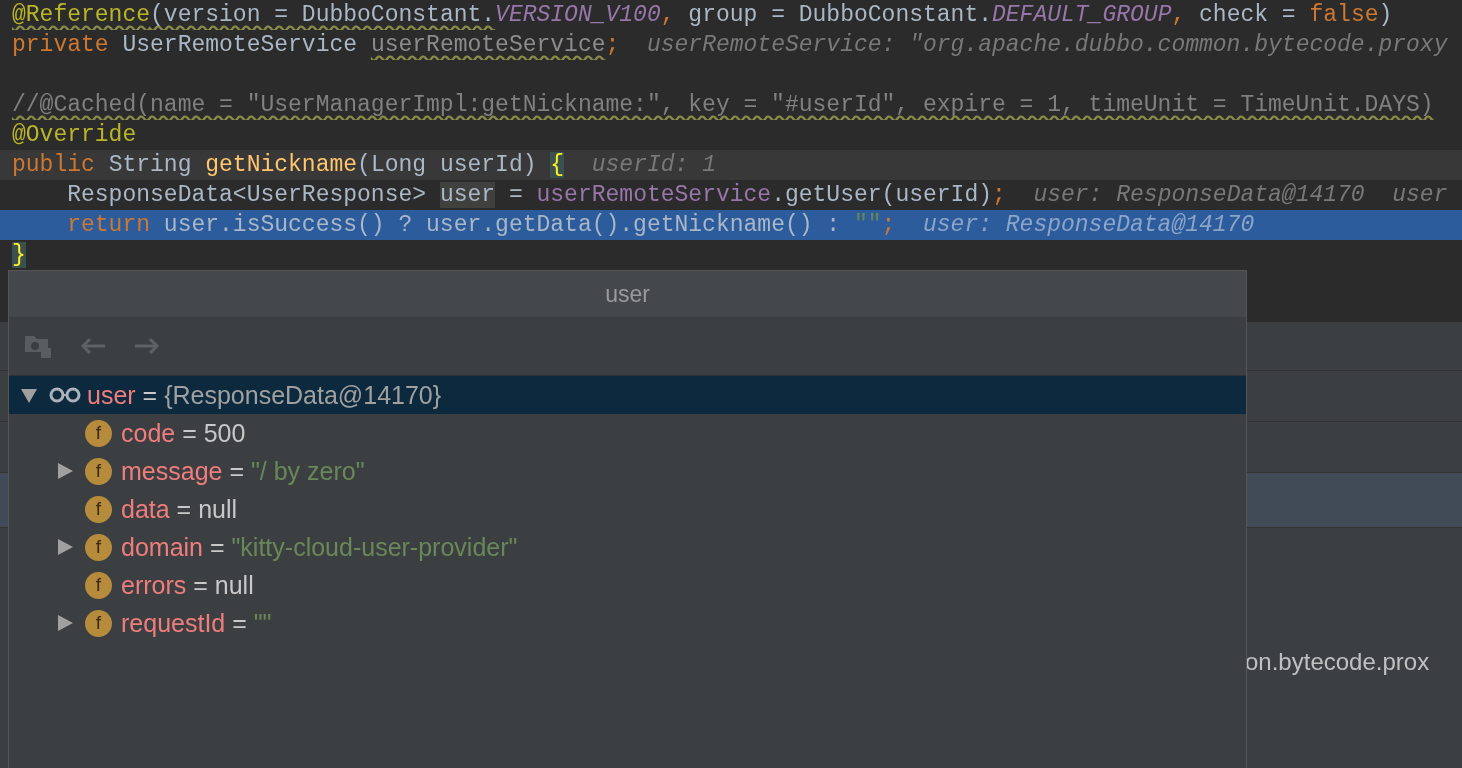  Describe the element at coordinates (627, 509) in the screenshot. I see `tree-row: f data = null` at that location.